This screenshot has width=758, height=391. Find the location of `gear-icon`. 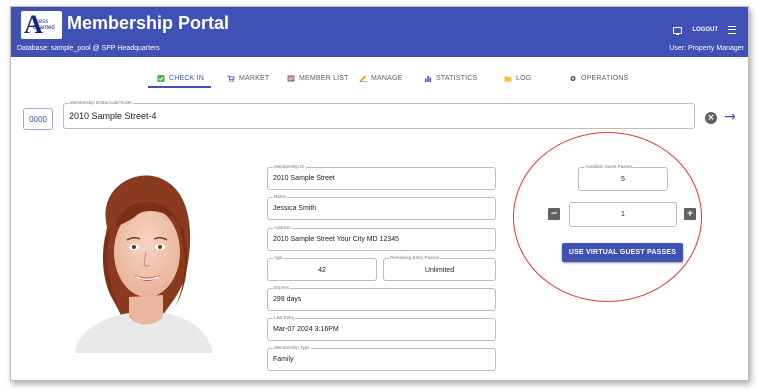

gear-icon is located at coordinates (573, 78).